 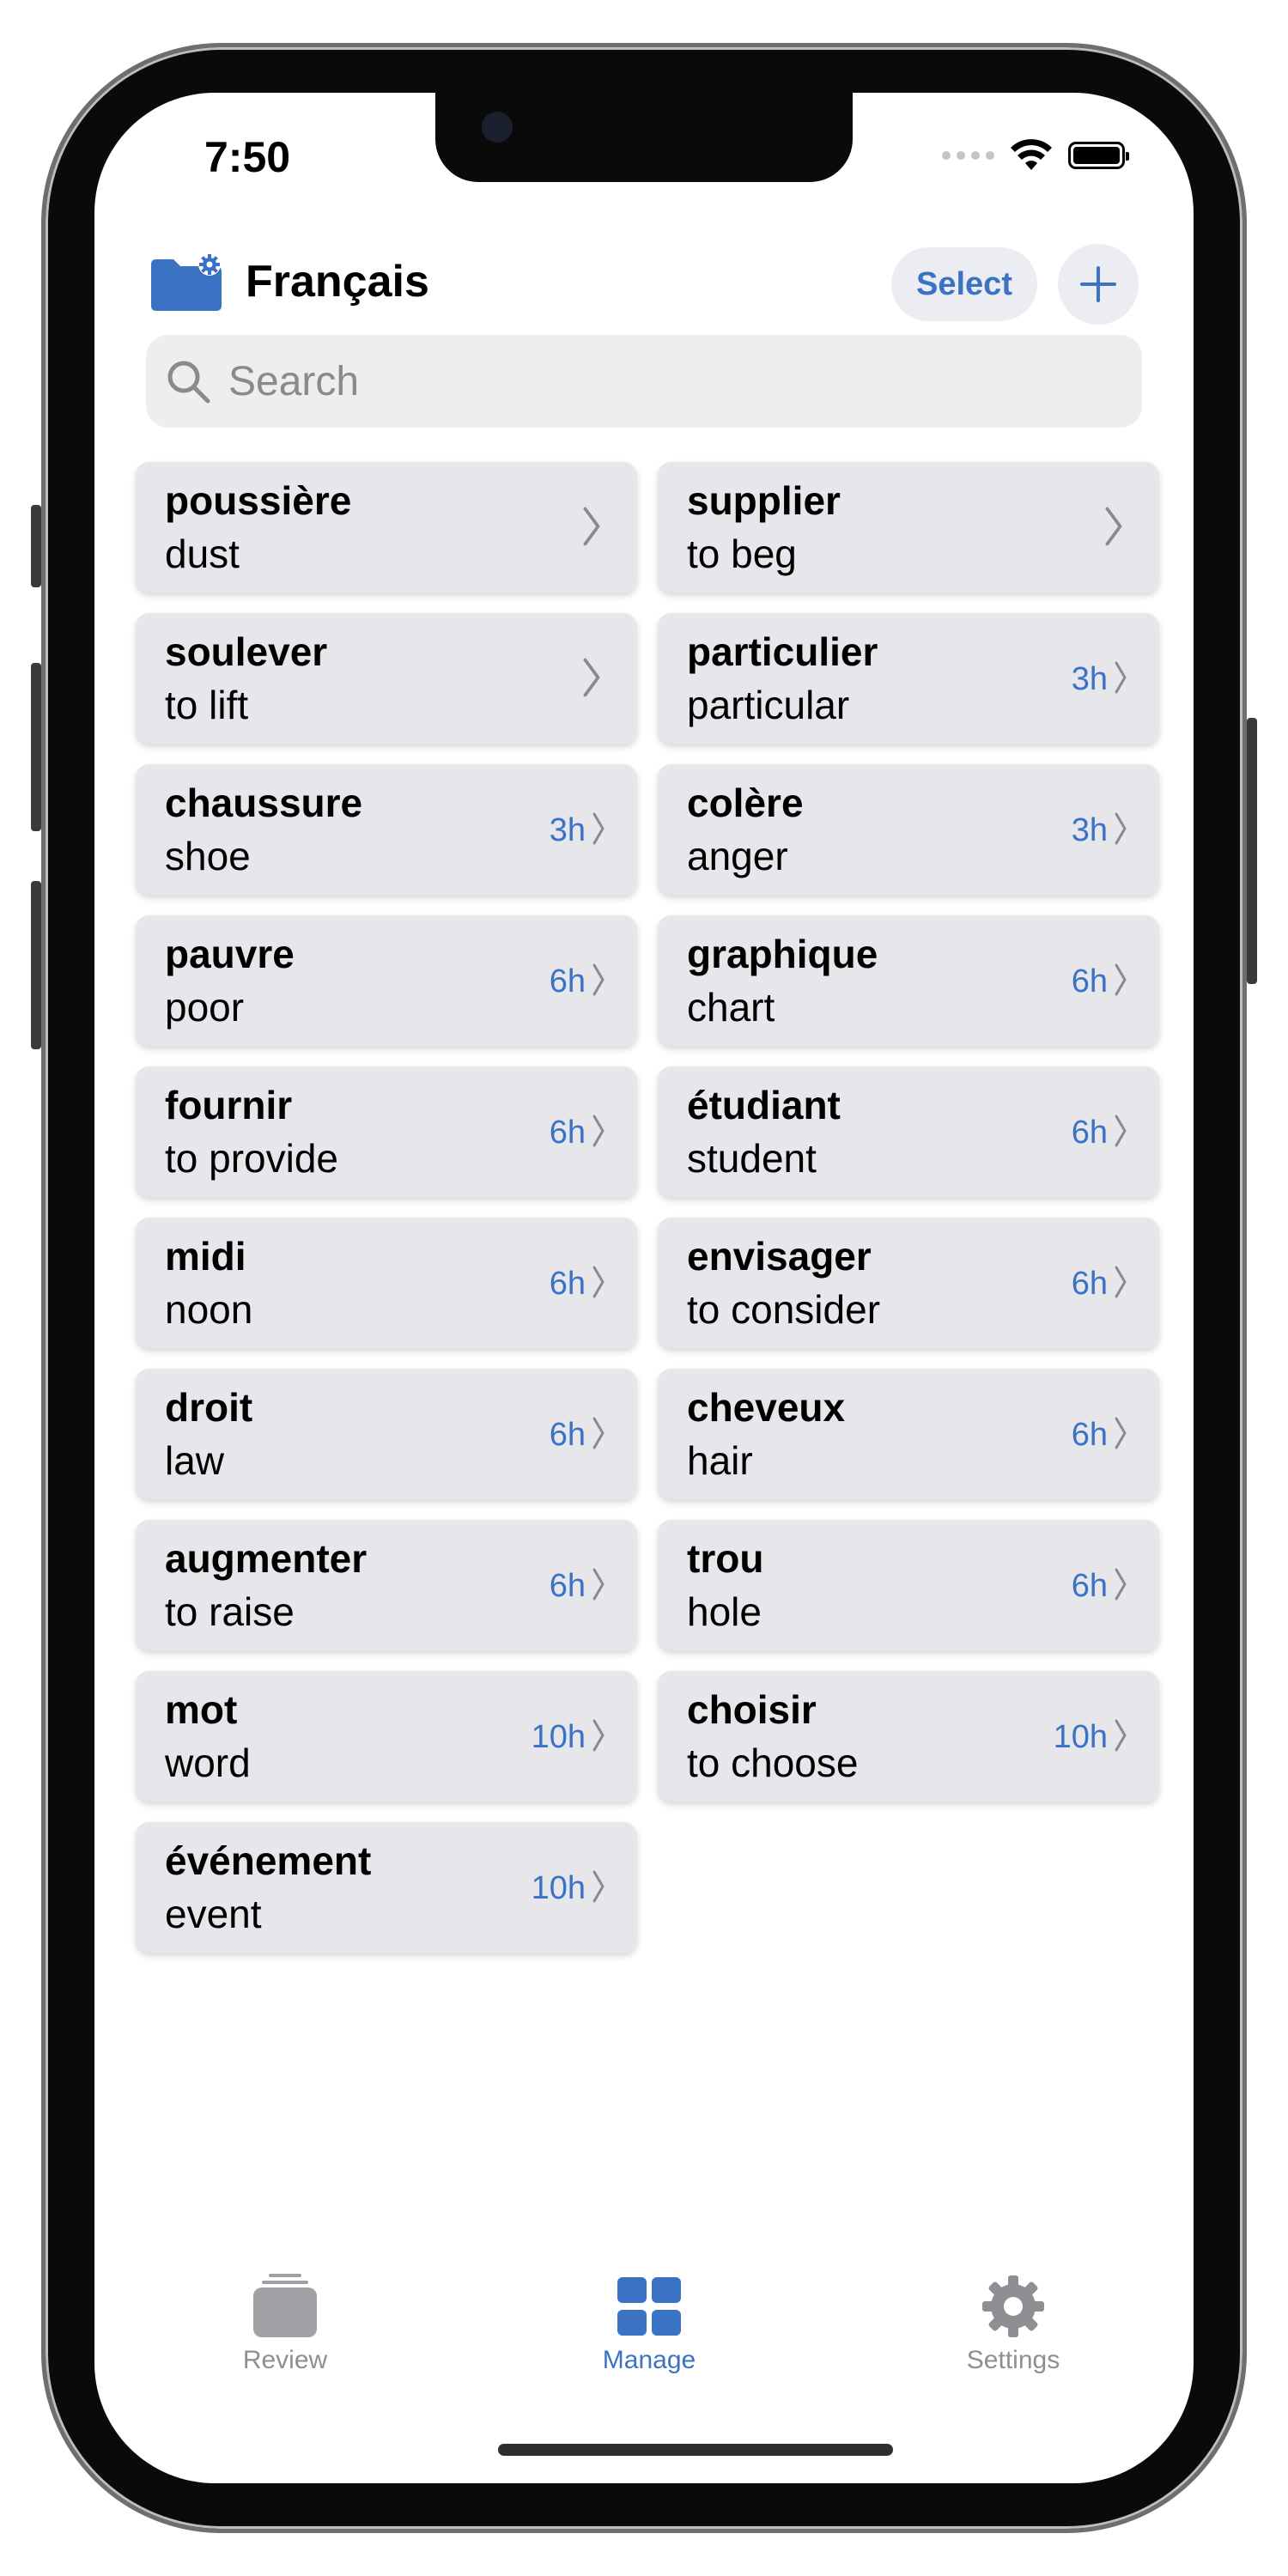 What do you see at coordinates (337, 282) in the screenshot?
I see `page-title: Français` at bounding box center [337, 282].